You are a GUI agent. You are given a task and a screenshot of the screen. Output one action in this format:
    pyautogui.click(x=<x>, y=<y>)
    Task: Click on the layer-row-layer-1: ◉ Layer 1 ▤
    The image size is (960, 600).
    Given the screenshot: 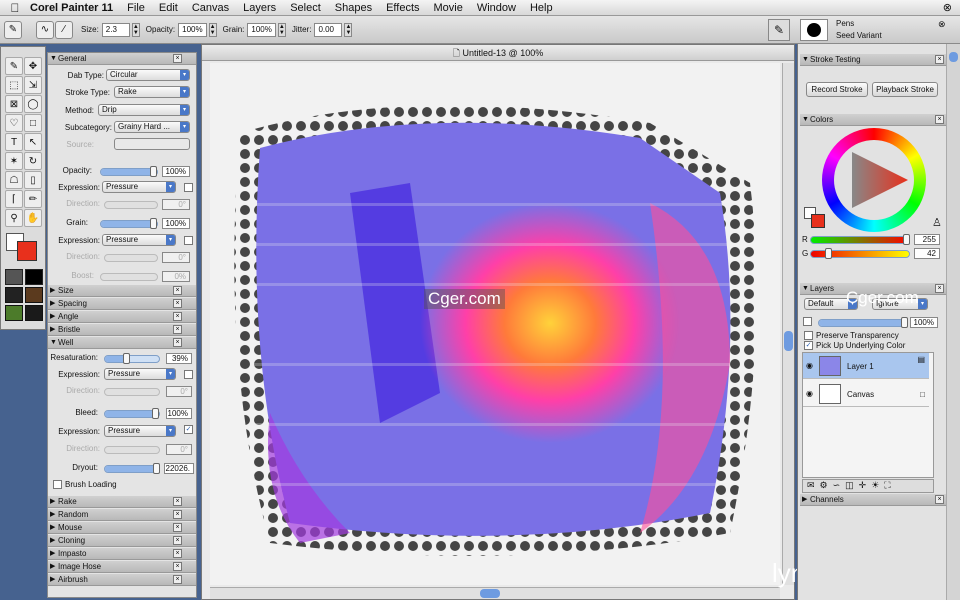 What is the action you would take?
    pyautogui.click(x=866, y=366)
    